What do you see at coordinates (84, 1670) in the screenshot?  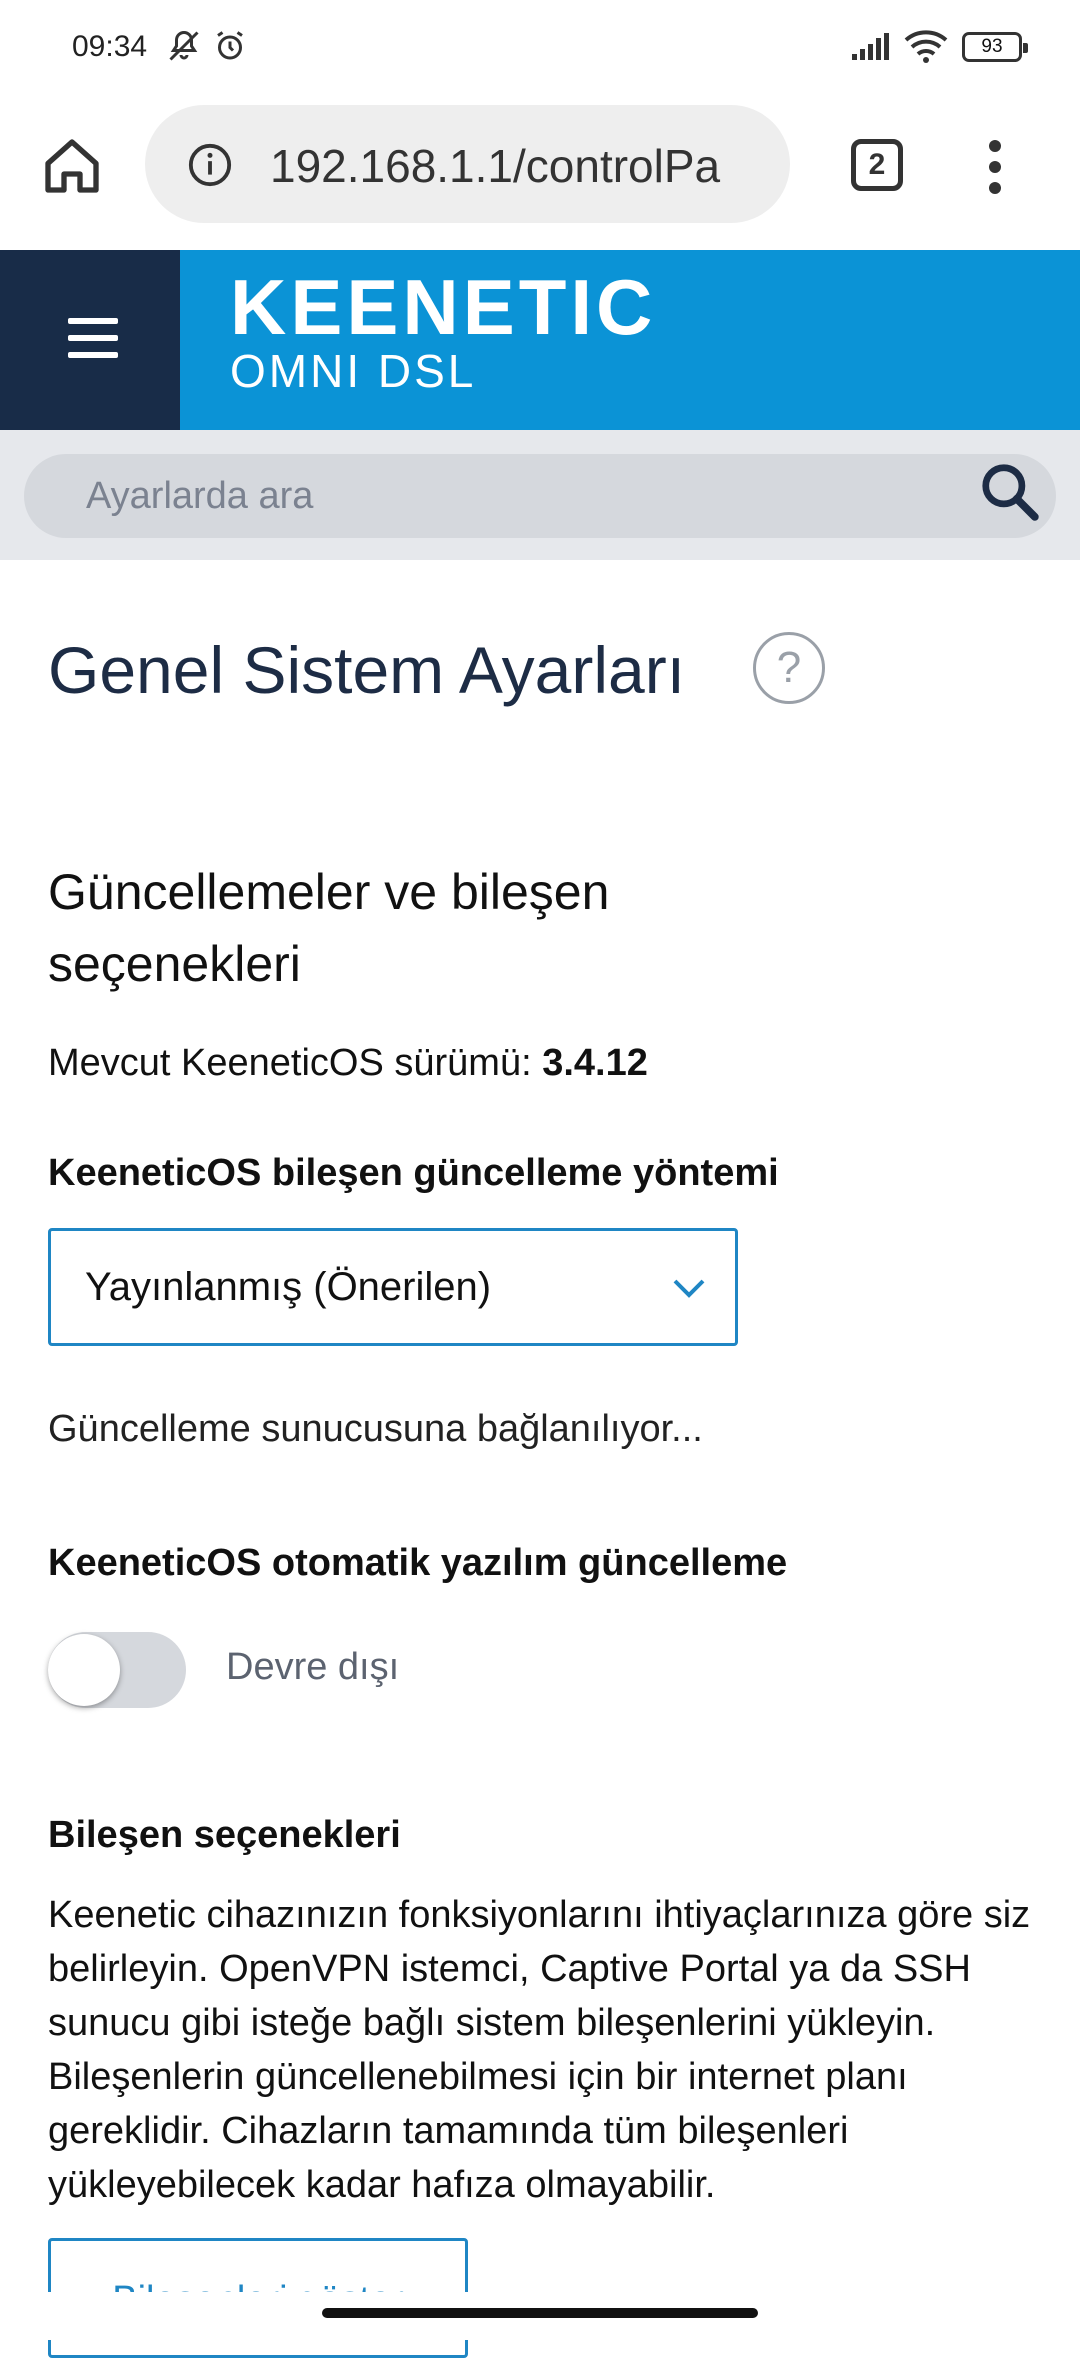 I see `toggle-knob` at bounding box center [84, 1670].